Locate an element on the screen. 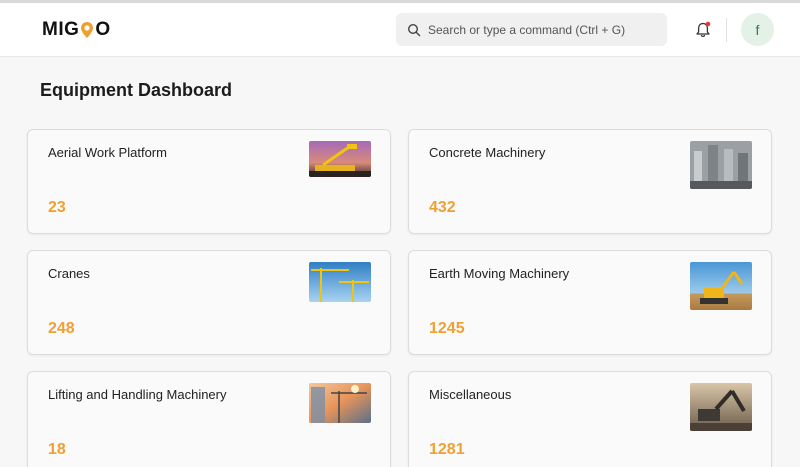 This screenshot has height=467, width=800. card-name: Aerial Work Platform is located at coordinates (107, 152).